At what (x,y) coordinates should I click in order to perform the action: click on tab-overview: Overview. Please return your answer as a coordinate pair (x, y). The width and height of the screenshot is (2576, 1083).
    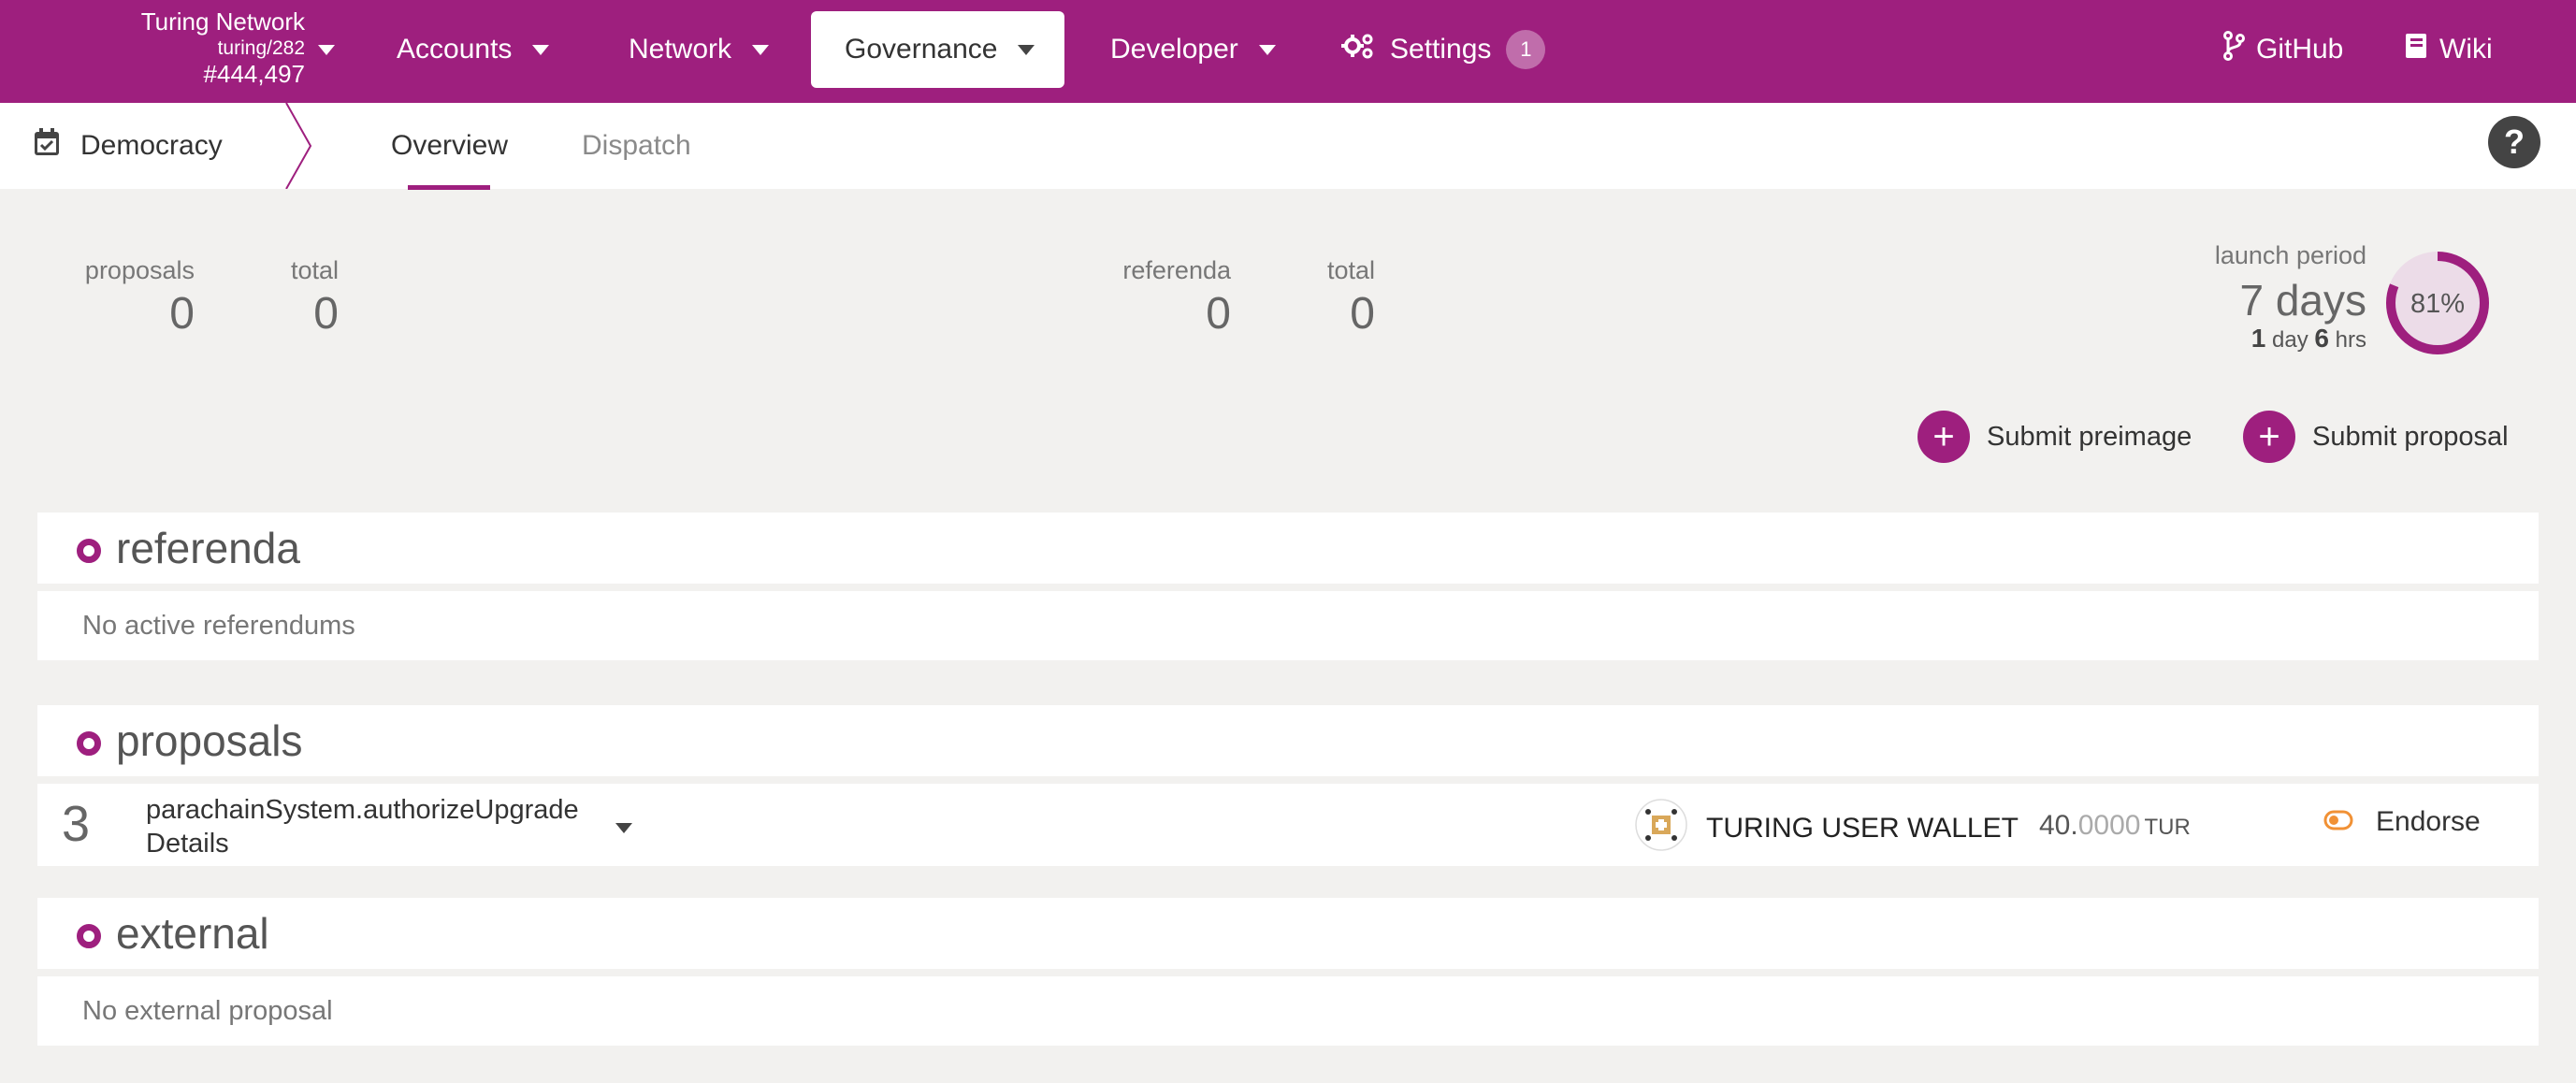
    Looking at the image, I should click on (449, 146).